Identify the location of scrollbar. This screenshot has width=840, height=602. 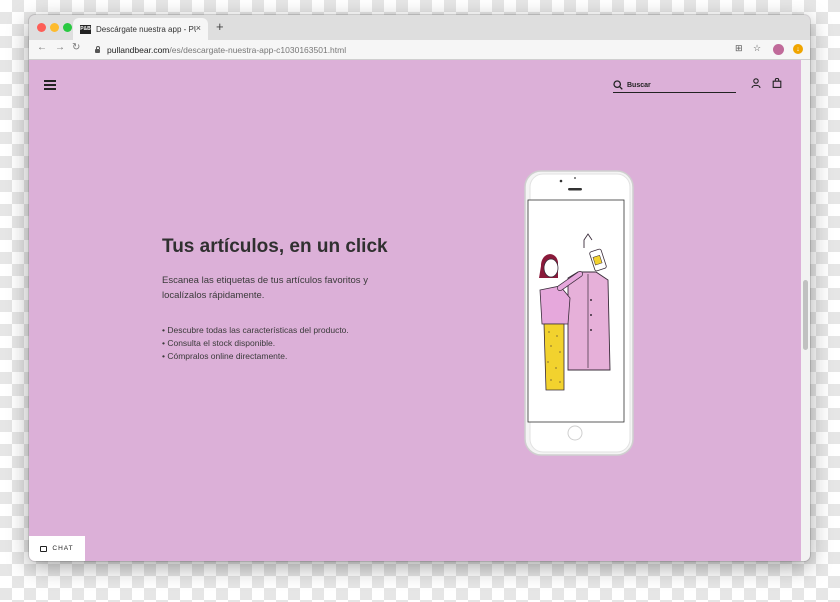
(805, 310).